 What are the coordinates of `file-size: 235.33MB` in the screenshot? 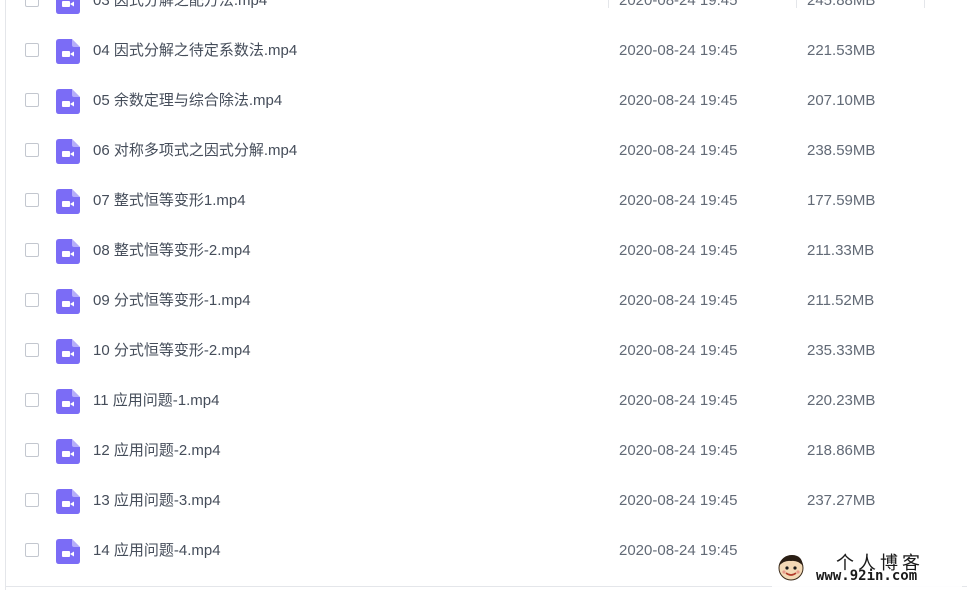 It's located at (841, 350).